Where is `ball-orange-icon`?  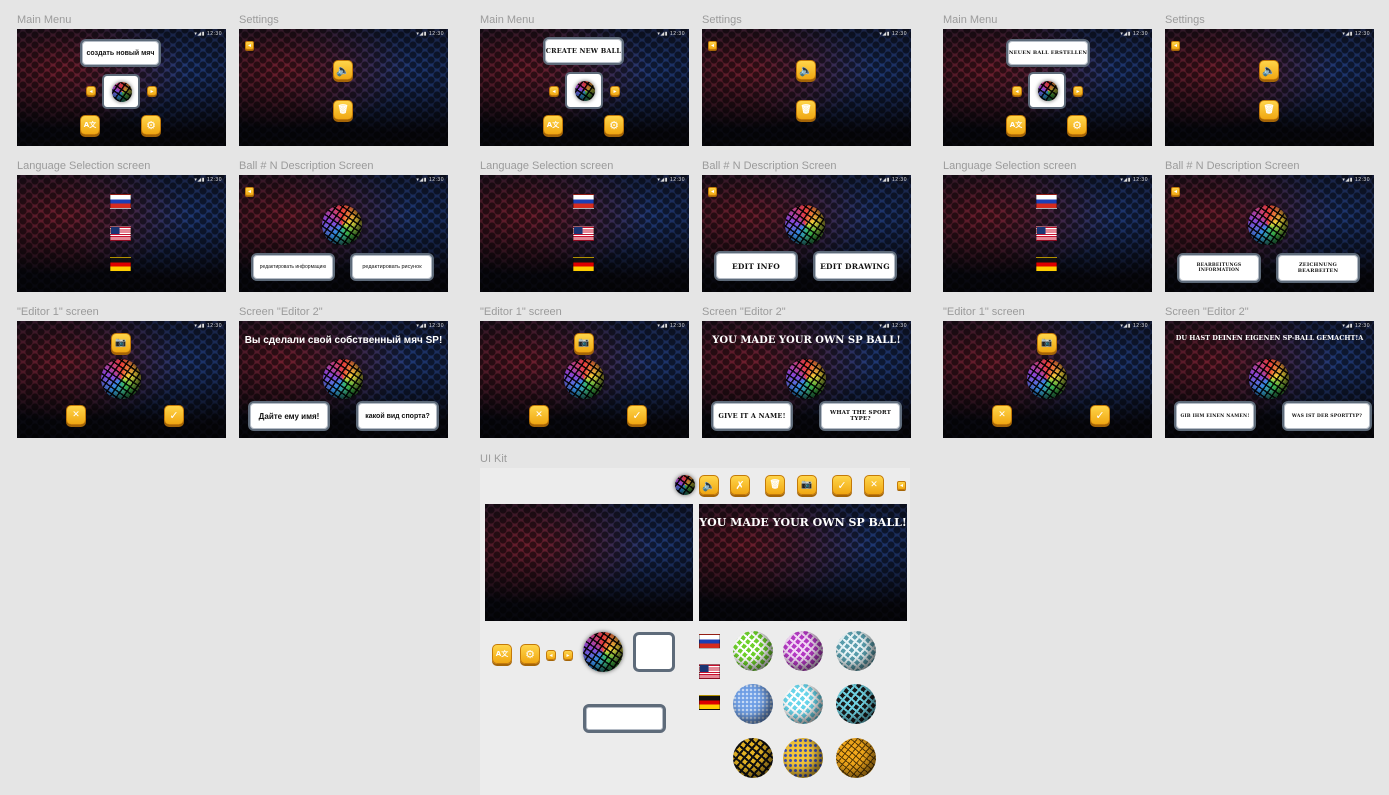 ball-orange-icon is located at coordinates (856, 758).